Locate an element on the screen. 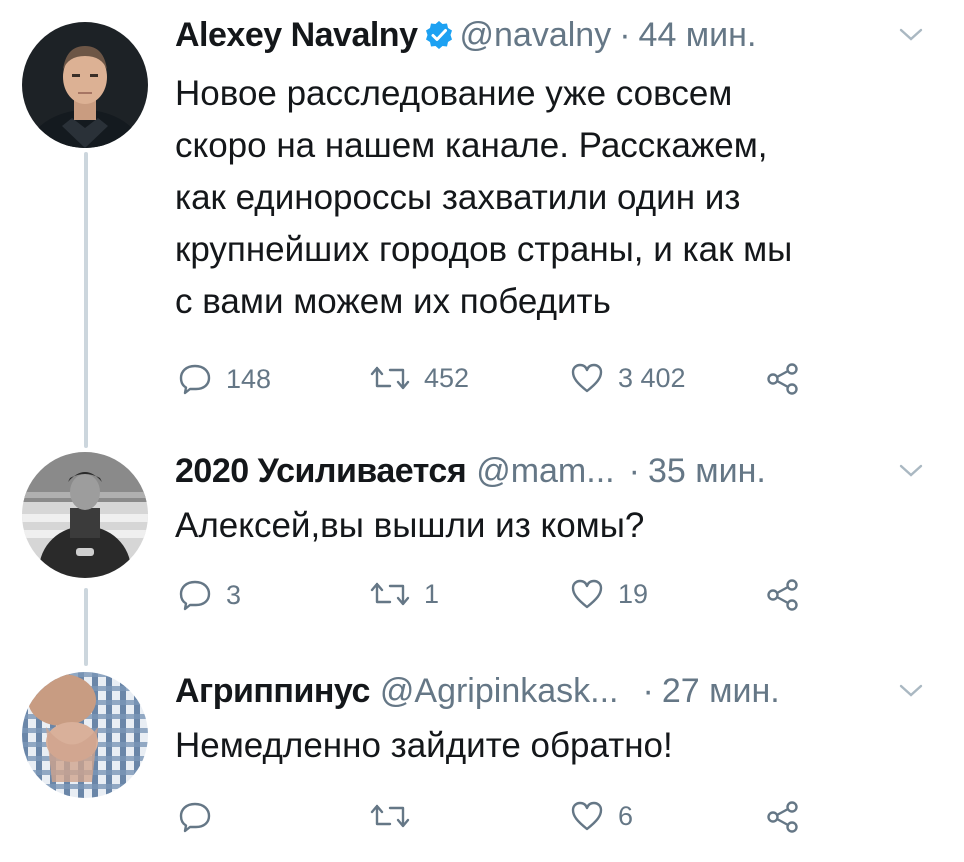  retweet-button: 1 is located at coordinates (404, 594).